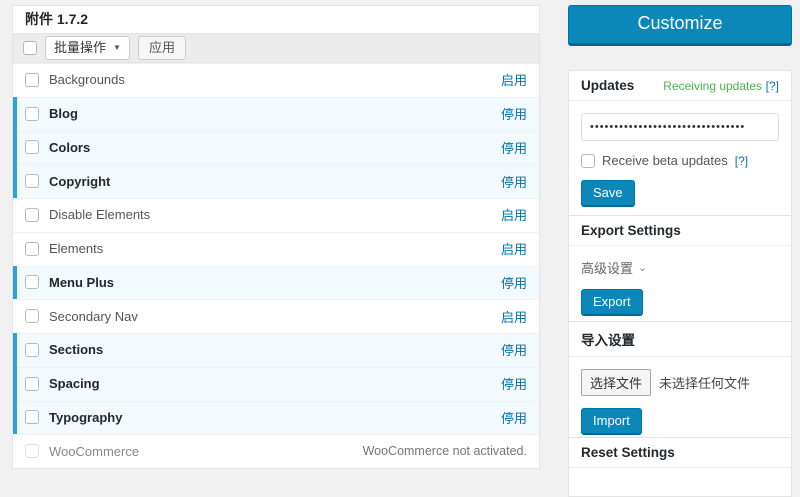  I want to click on addon-row: Elements 启用, so click(276, 248).